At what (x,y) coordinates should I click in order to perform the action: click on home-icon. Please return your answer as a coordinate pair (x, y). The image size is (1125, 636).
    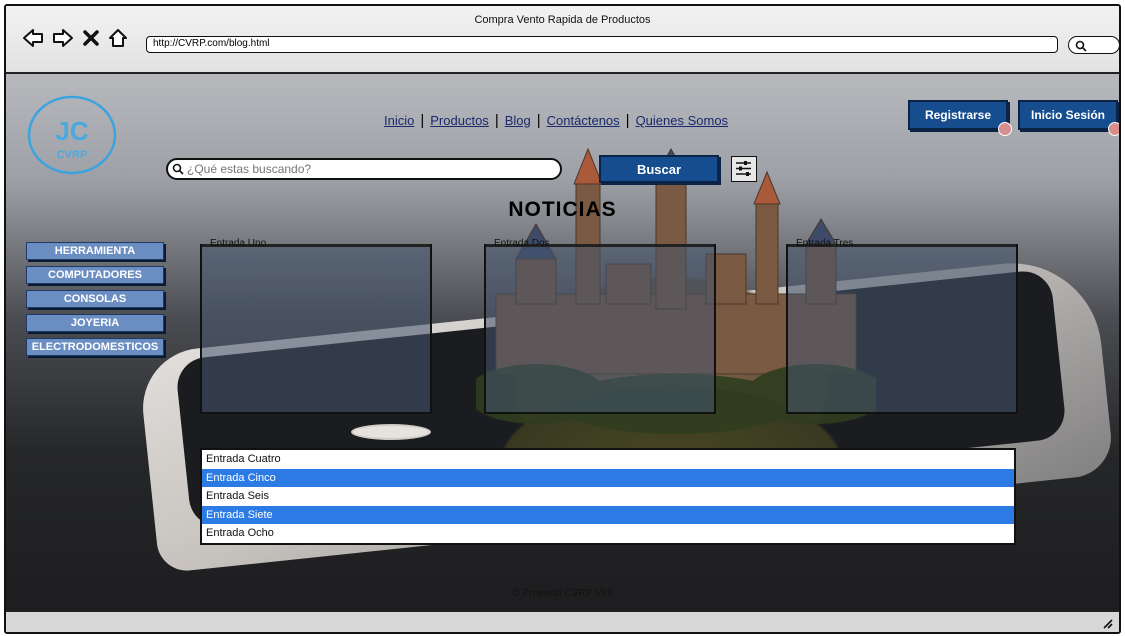
    Looking at the image, I should click on (118, 38).